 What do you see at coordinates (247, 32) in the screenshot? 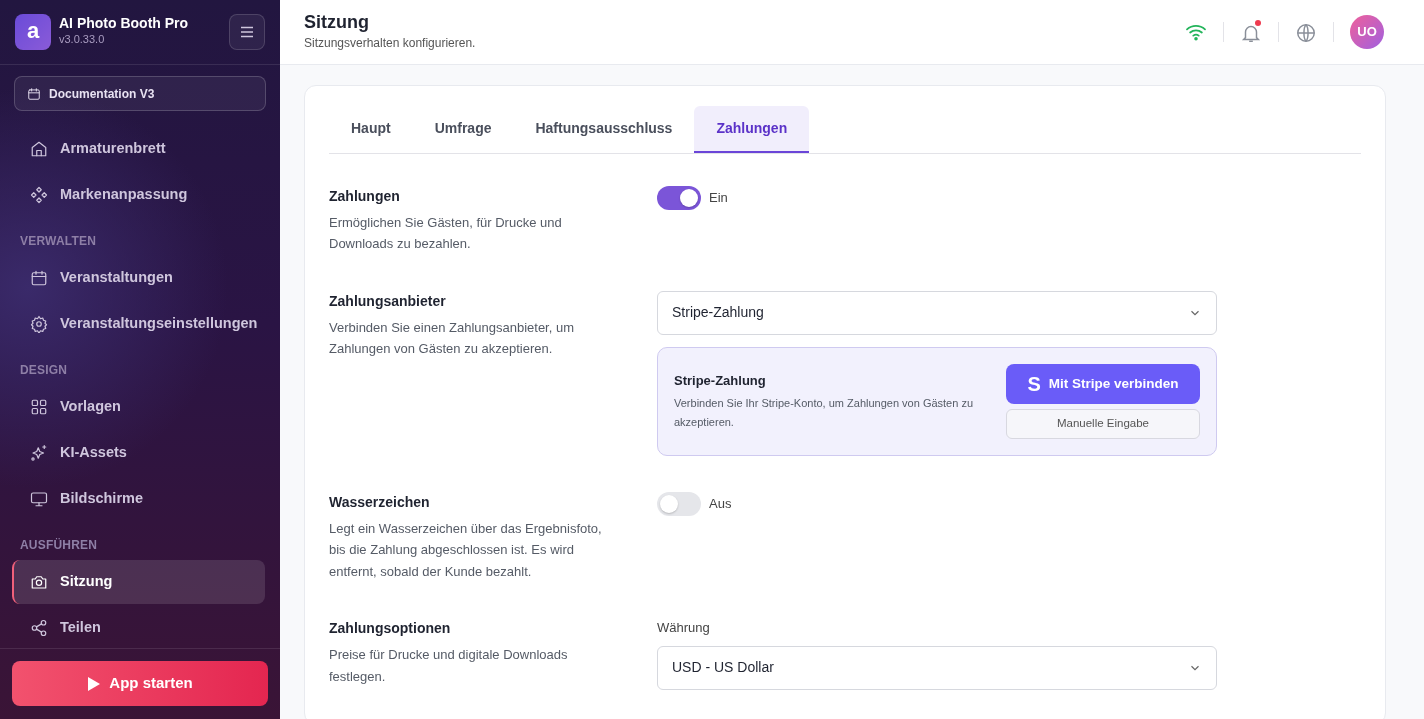
I see `menu-button` at bounding box center [247, 32].